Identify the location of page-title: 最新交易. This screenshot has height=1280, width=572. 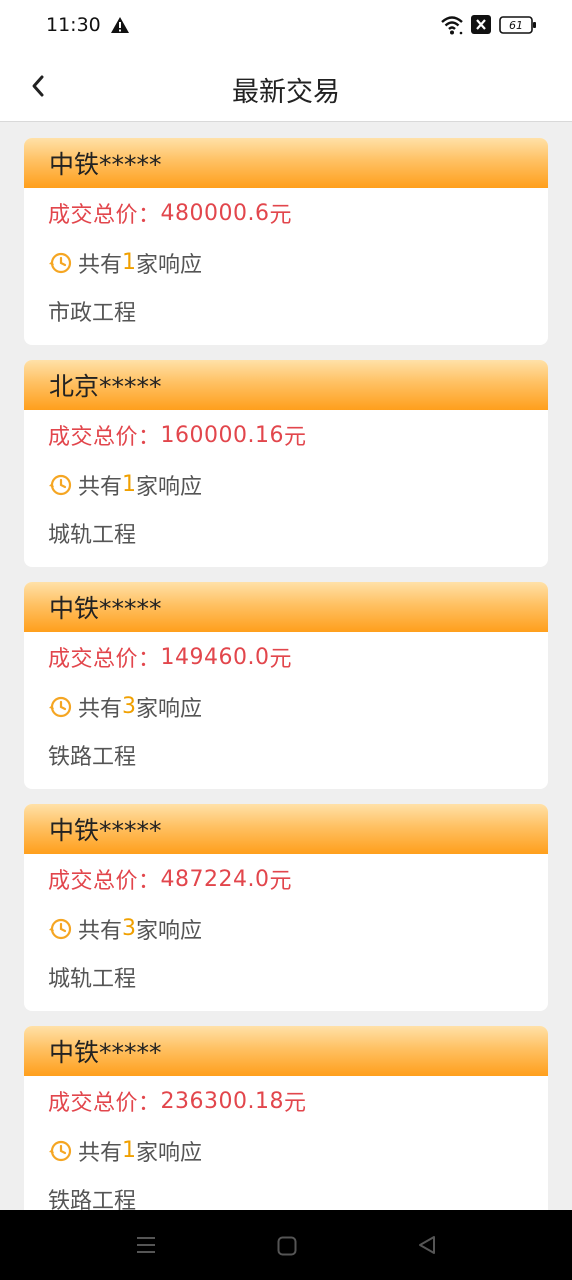
(286, 92).